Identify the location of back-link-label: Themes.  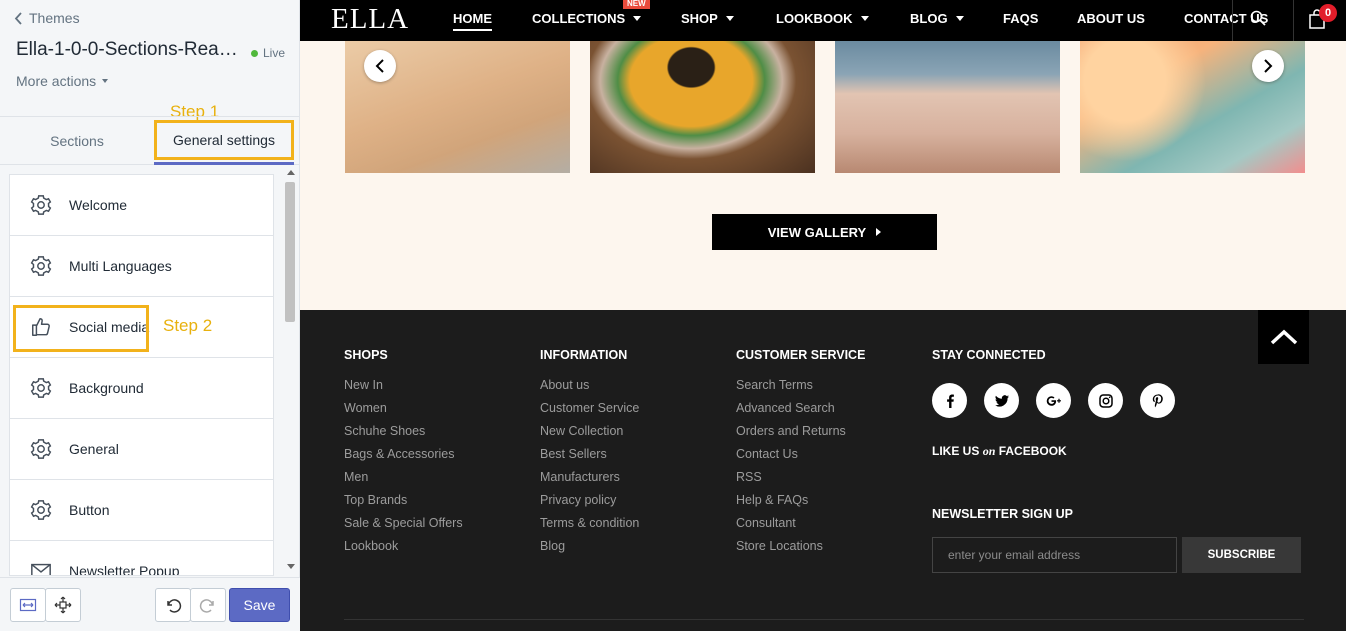
(54, 18).